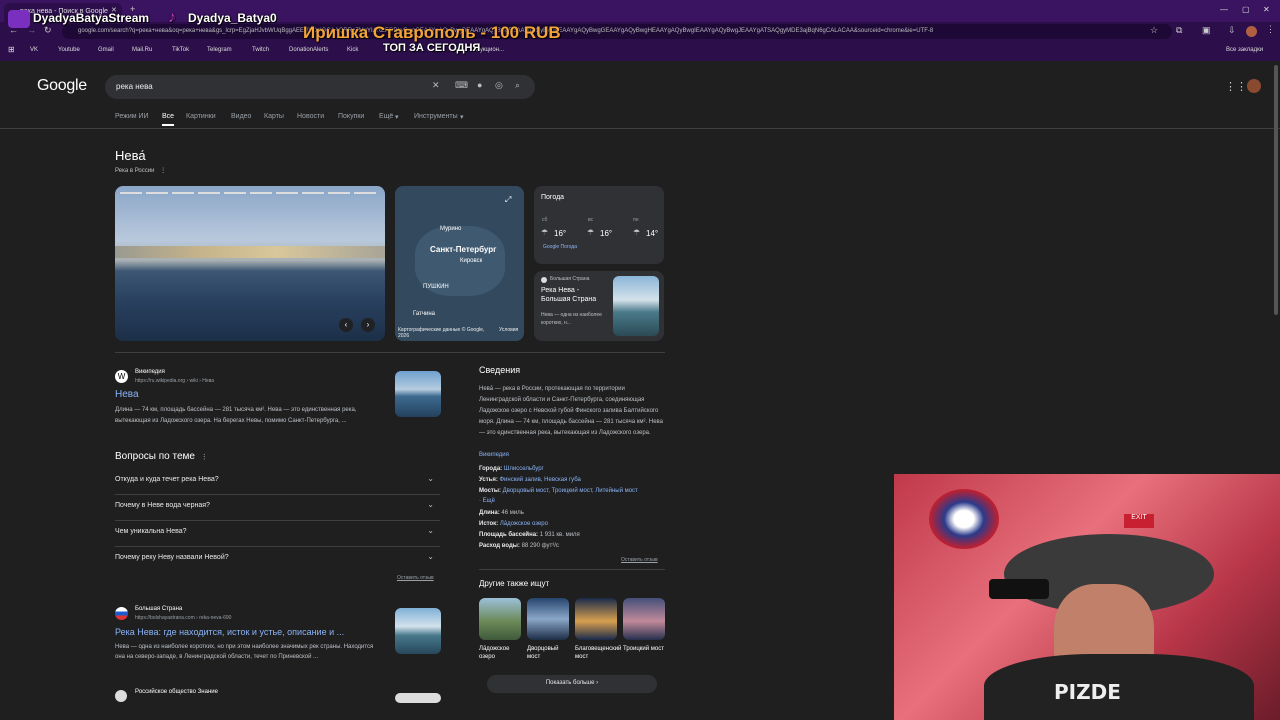 The width and height of the screenshot is (1280, 720). What do you see at coordinates (11, 49) in the screenshot?
I see `apps-grid-icon: ⊞` at bounding box center [11, 49].